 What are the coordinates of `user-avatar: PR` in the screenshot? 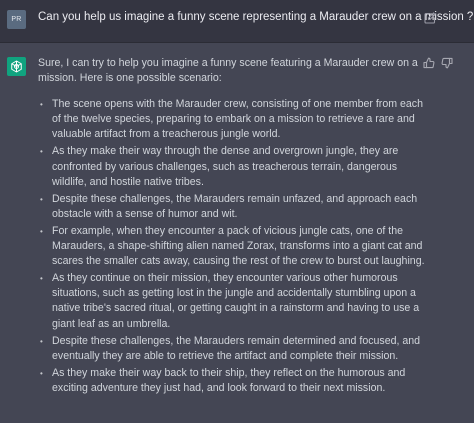 It's located at (16, 19).